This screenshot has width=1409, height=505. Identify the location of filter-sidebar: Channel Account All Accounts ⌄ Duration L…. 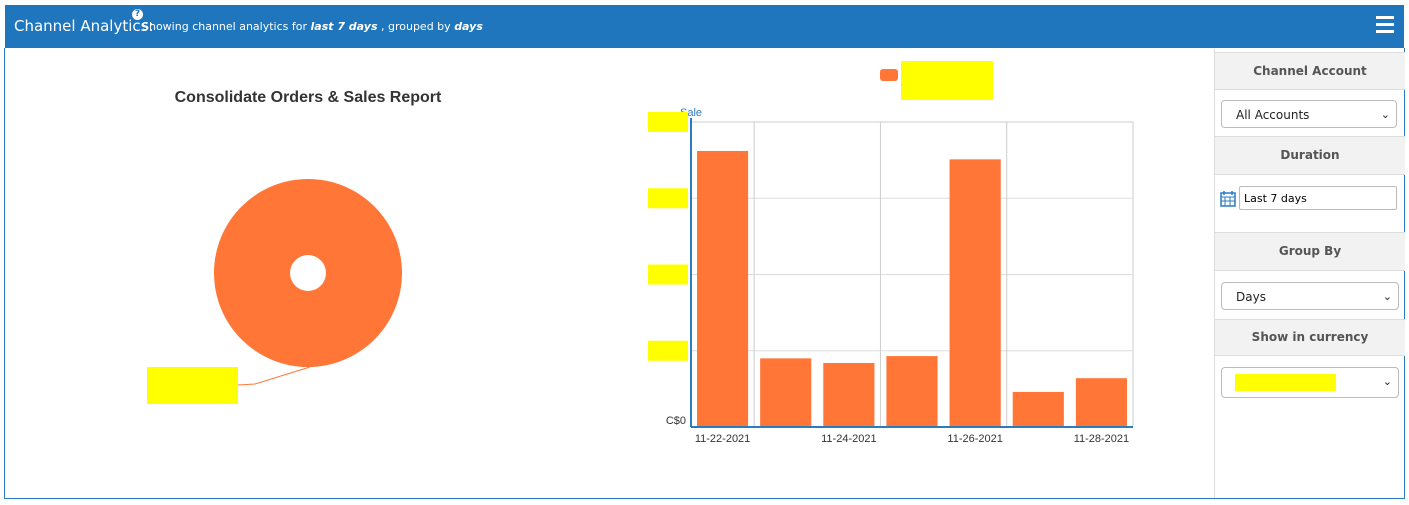
(1309, 273).